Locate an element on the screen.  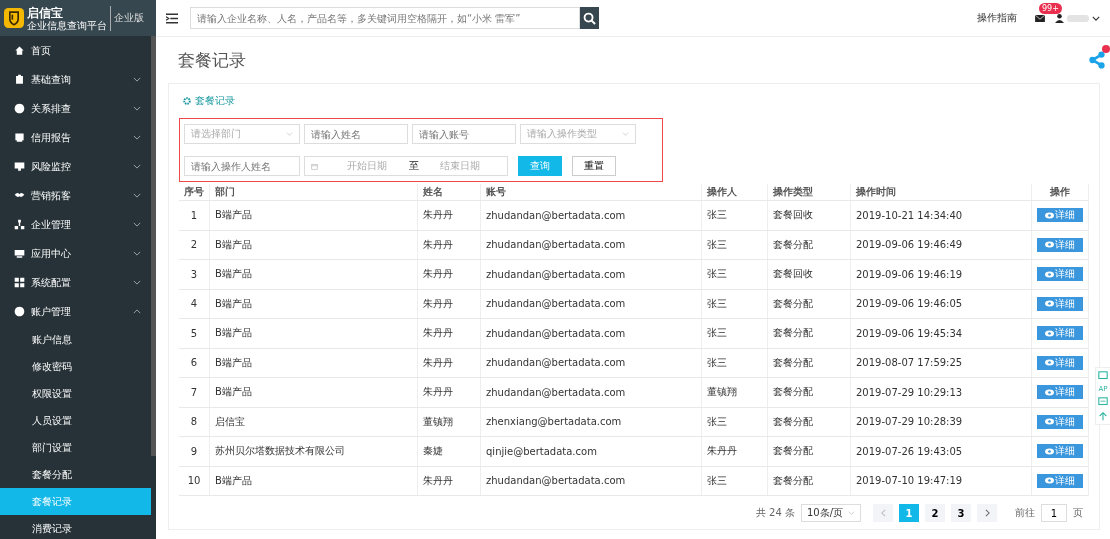
column-header: 操作人 is located at coordinates (734, 192).